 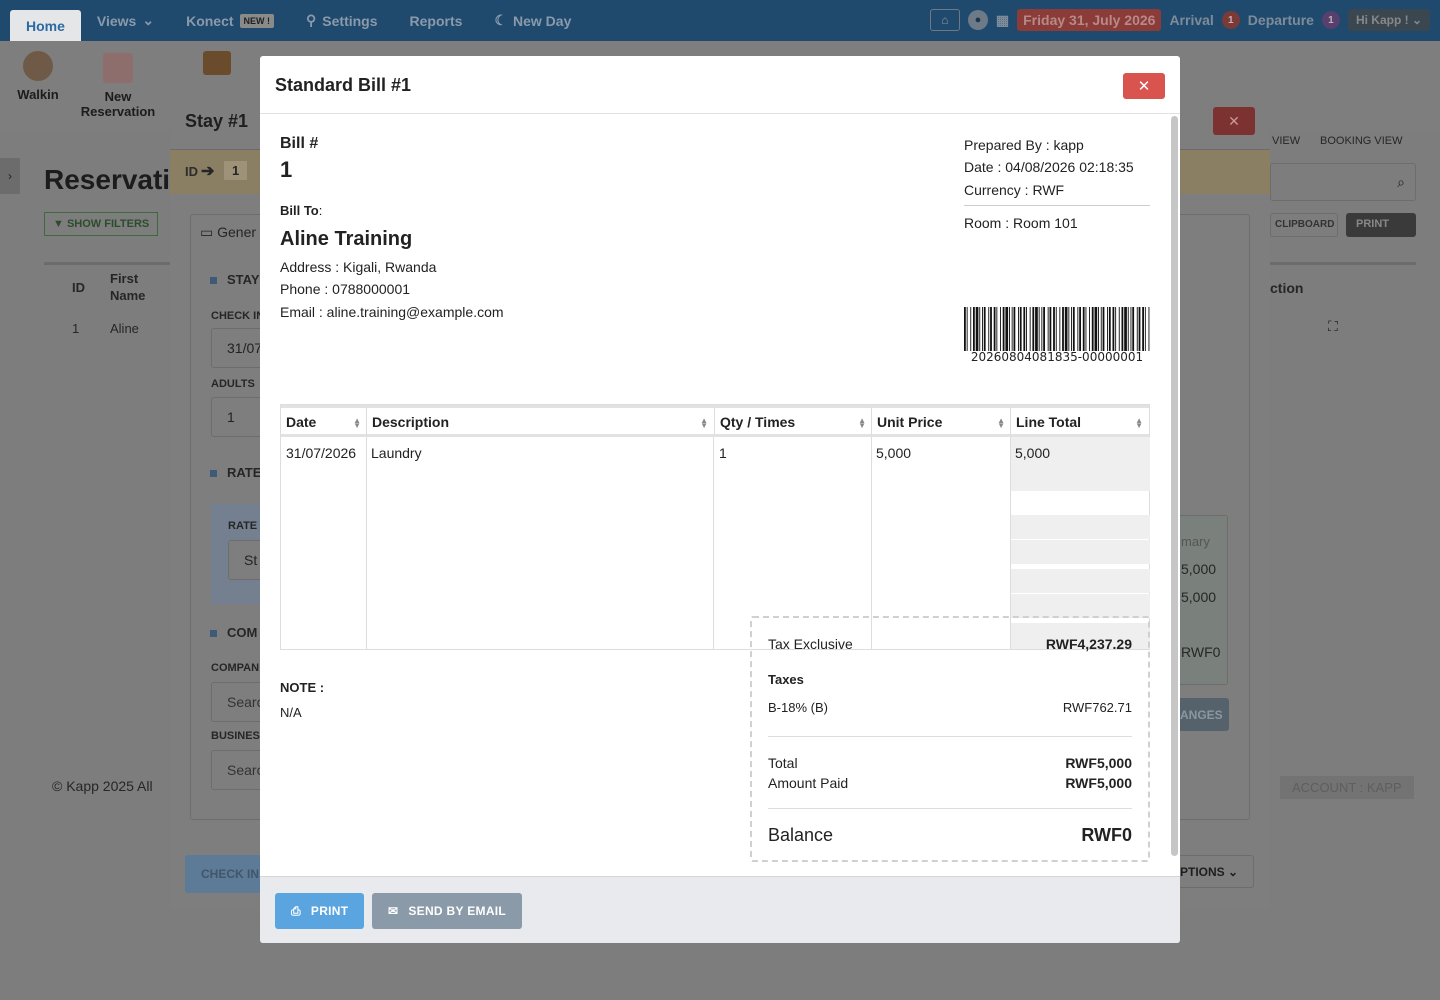 I want to click on print-button: ⎙ PRINT, so click(x=320, y=911).